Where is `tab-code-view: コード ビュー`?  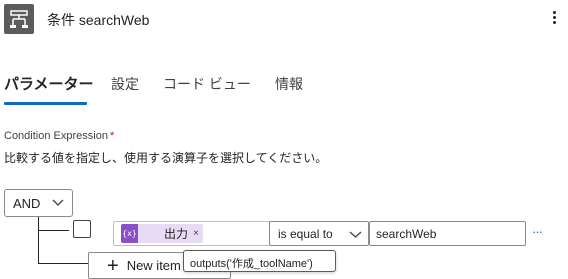
tab-code-view: コード ビュー is located at coordinates (207, 84).